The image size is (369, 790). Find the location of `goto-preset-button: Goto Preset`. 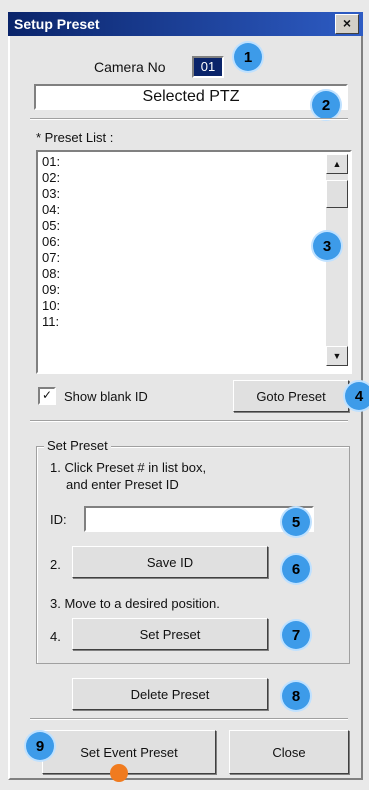

goto-preset-button: Goto Preset is located at coordinates (291, 396).